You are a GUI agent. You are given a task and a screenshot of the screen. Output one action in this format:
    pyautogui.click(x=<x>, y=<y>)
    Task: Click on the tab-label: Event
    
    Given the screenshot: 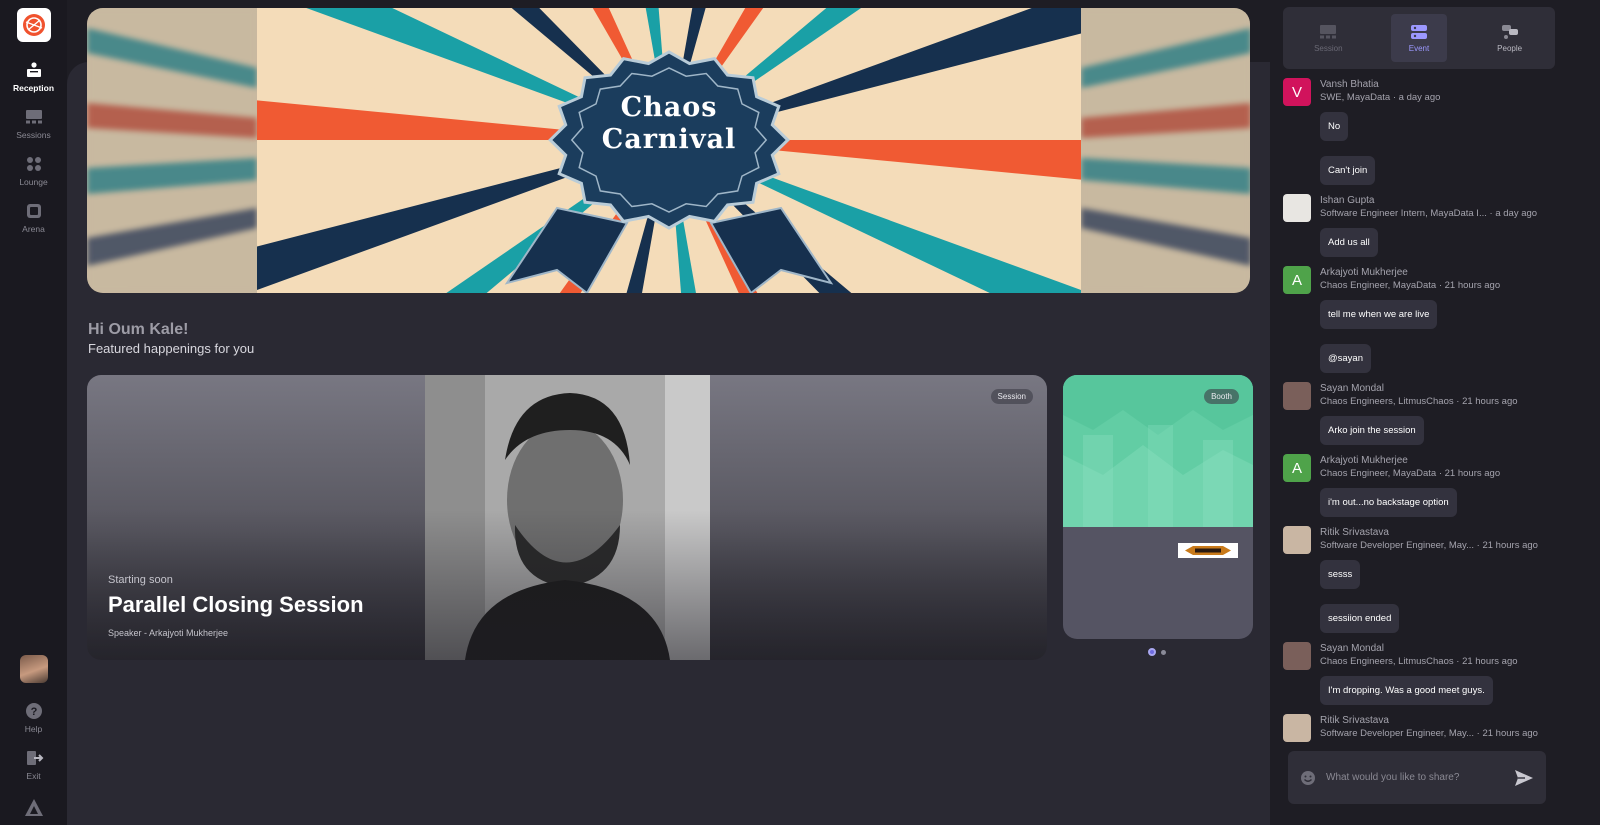 What is the action you would take?
    pyautogui.click(x=1419, y=48)
    